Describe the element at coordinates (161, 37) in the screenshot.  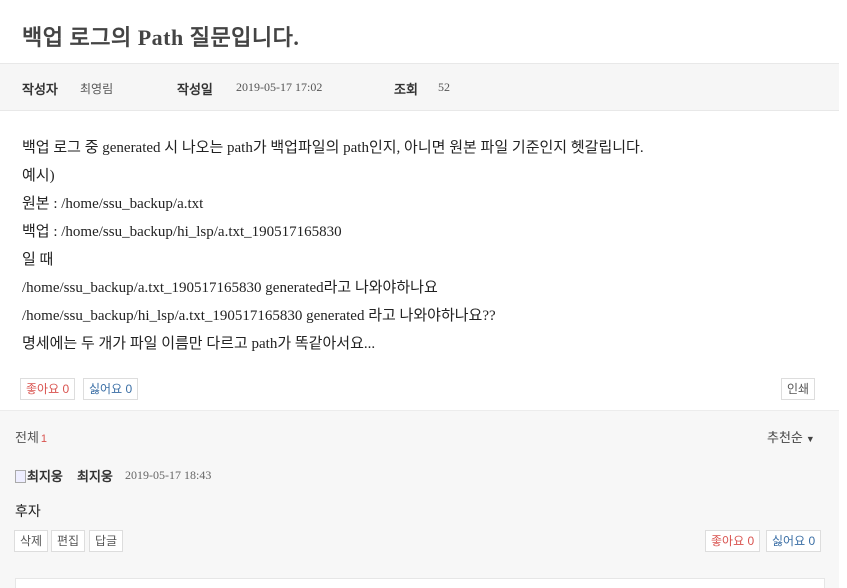
I see `page-title: 백업 로그의 Path 질문입니다.` at that location.